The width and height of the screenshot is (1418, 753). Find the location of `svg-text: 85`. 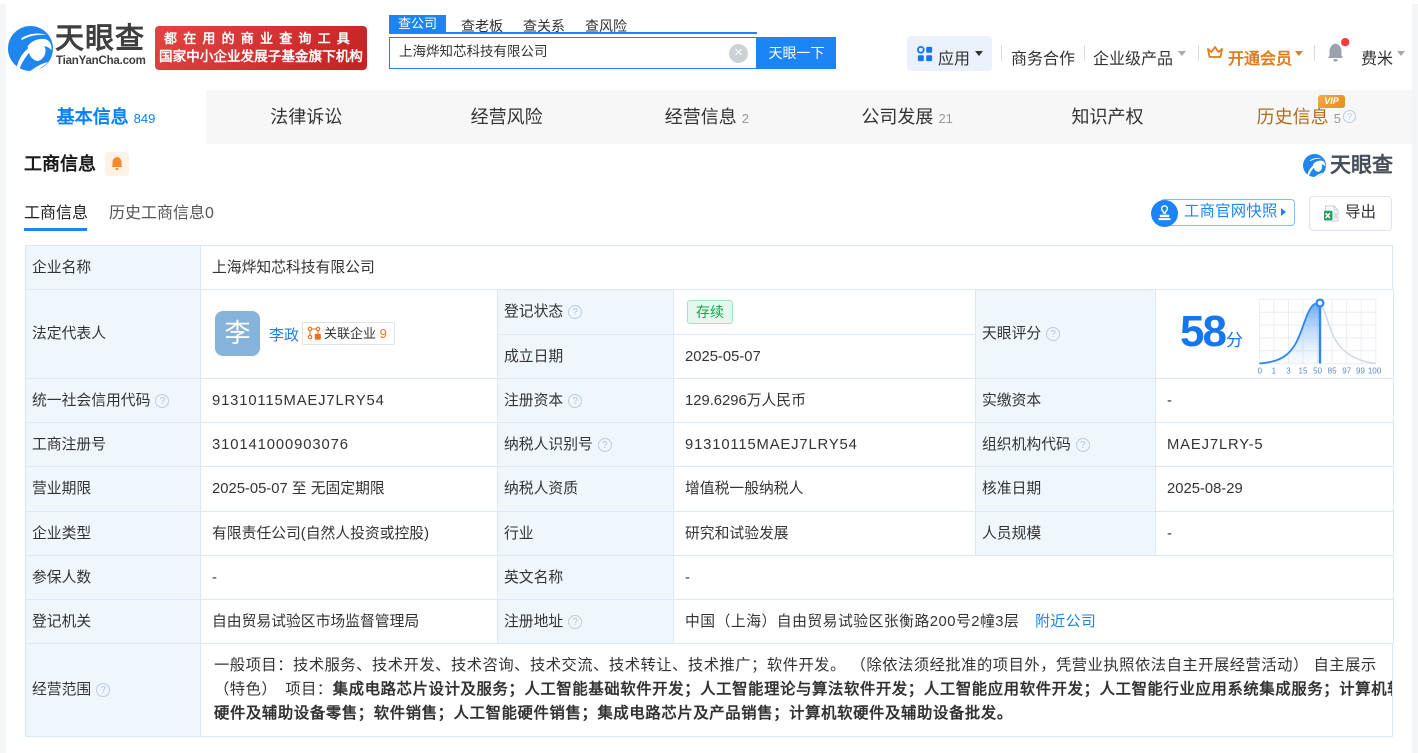

svg-text: 85 is located at coordinates (1332, 371).